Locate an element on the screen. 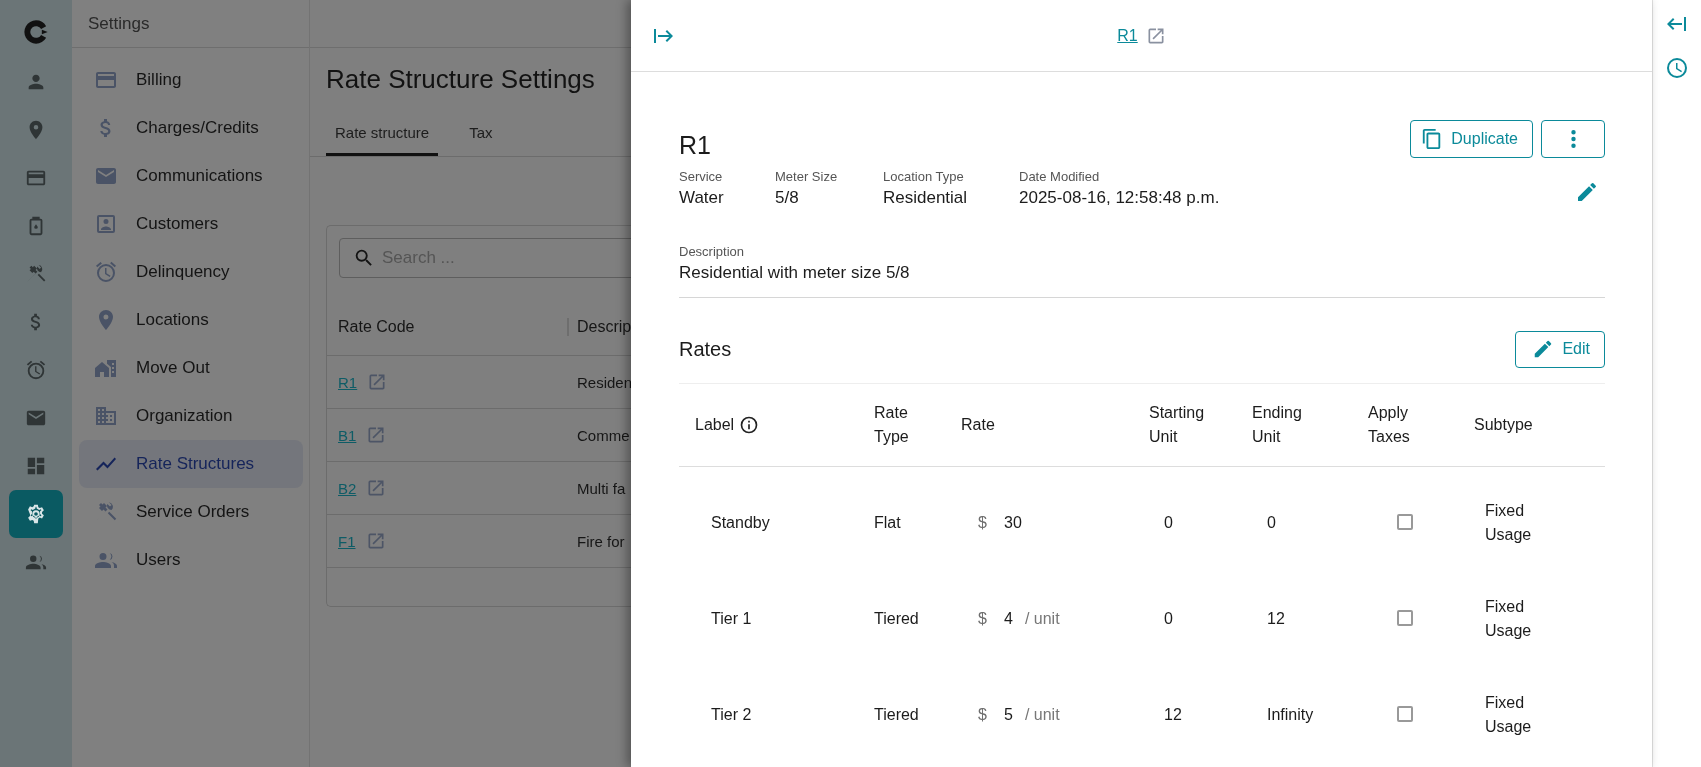 This screenshot has height=767, width=1701. column-header: Subtype is located at coordinates (1503, 425).